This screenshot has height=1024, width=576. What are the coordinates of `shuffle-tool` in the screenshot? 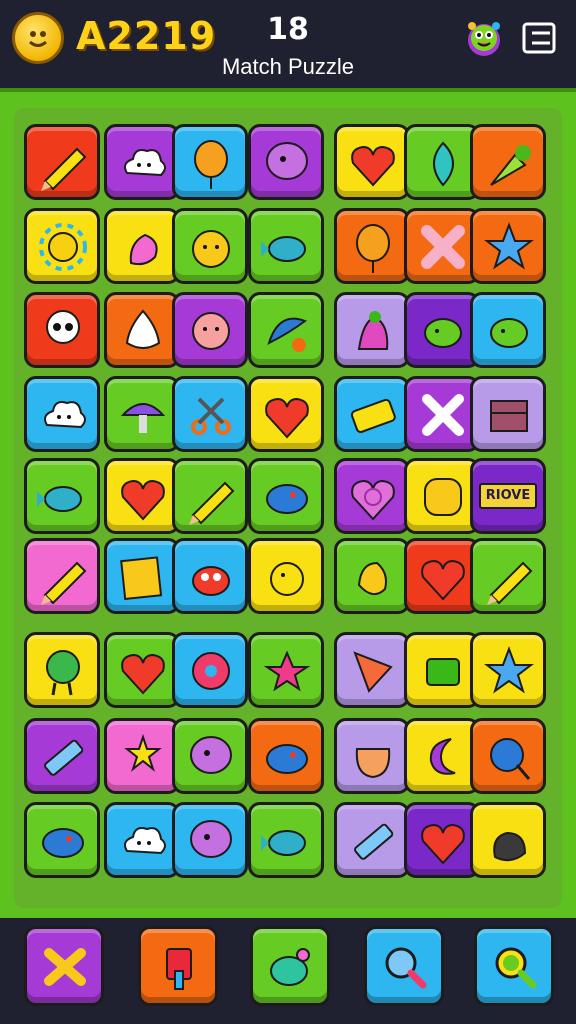 It's located at (64, 966).